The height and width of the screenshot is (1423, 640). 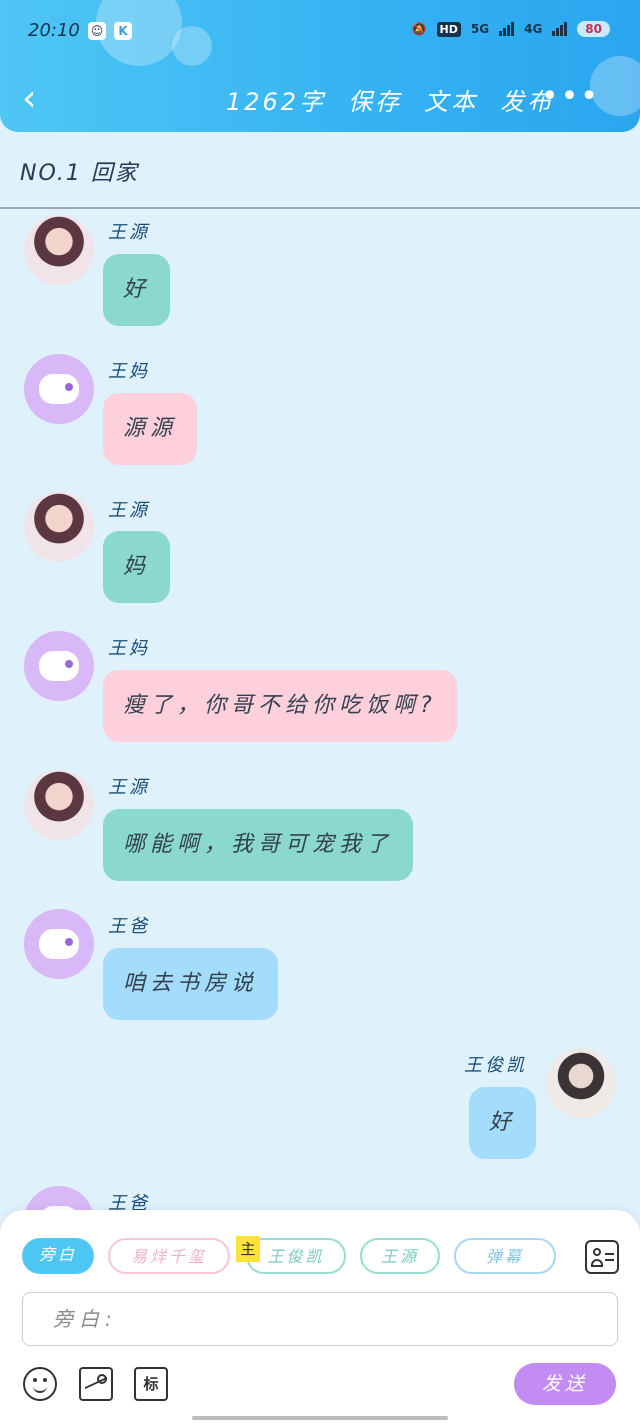 I want to click on status-time: 20:10, so click(x=54, y=30).